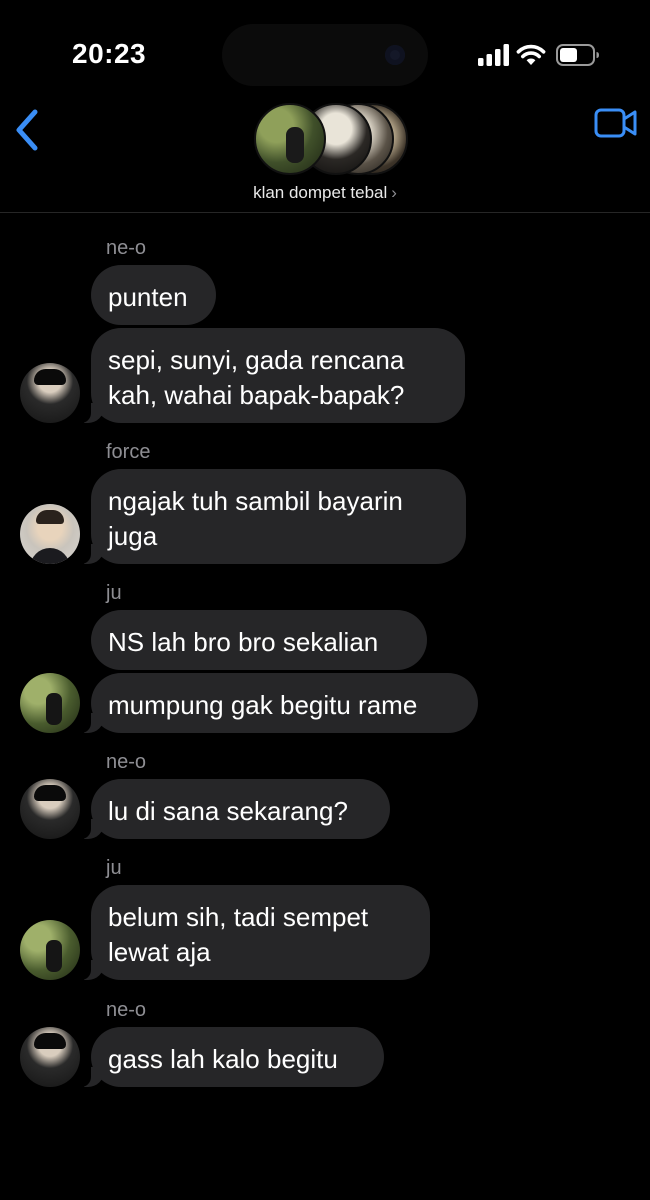 This screenshot has height=1200, width=650. Describe the element at coordinates (228, 811) in the screenshot. I see `message-text: lu di sana sekarang?` at that location.